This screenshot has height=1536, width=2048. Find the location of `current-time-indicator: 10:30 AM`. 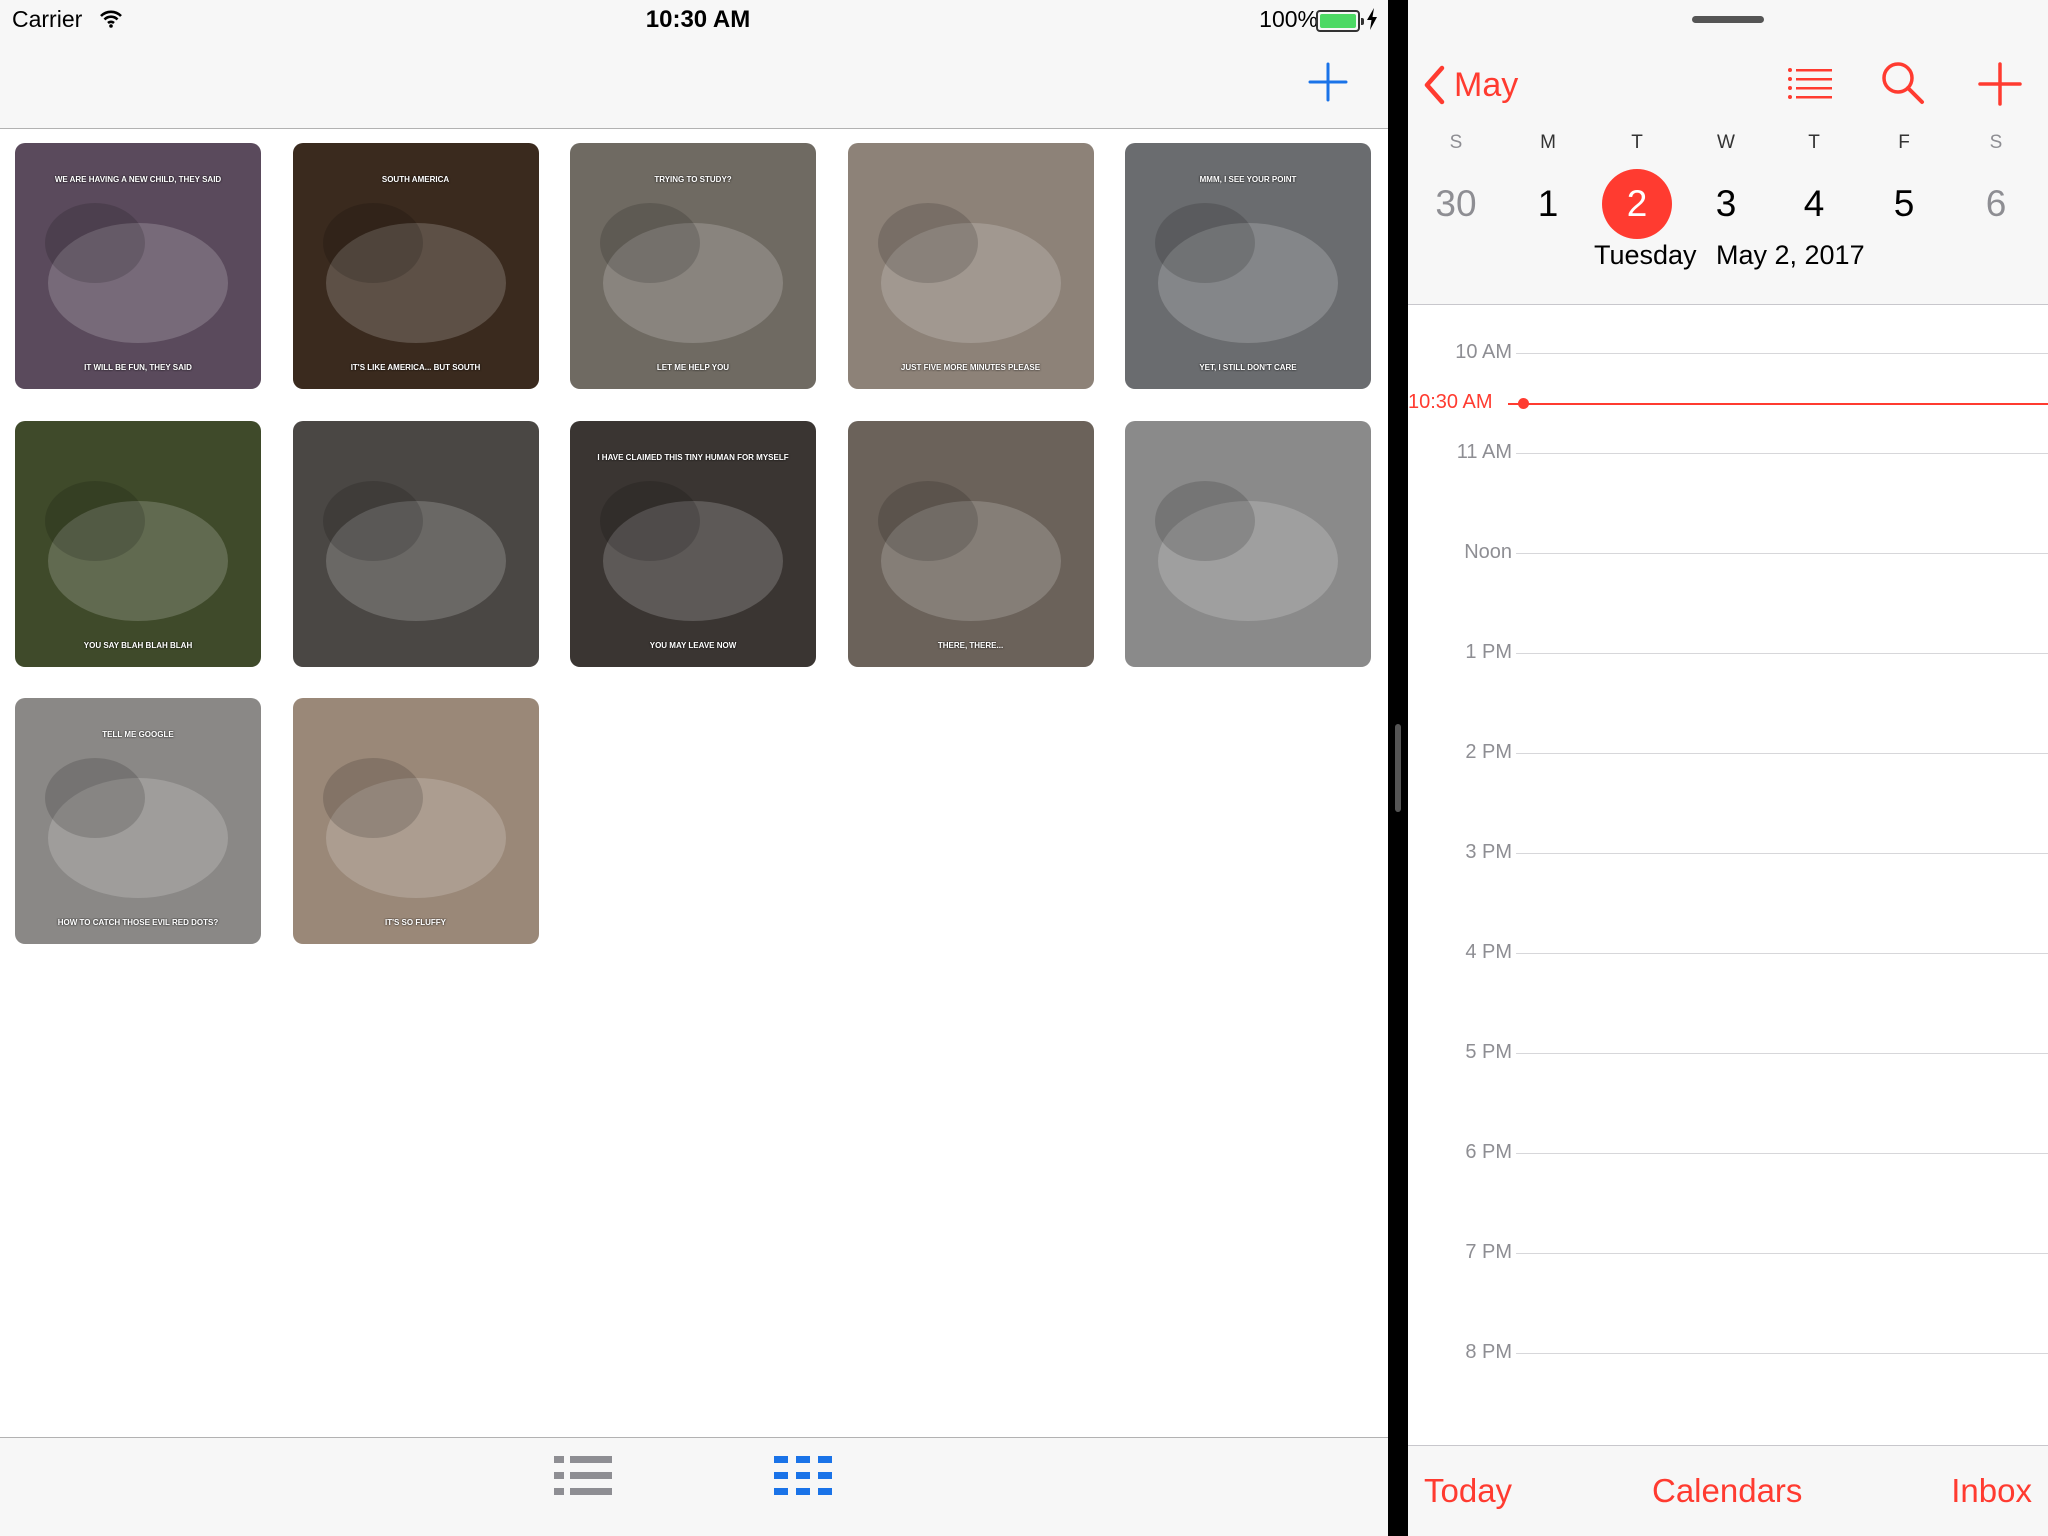

current-time-indicator: 10:30 AM is located at coordinates (1728, 402).